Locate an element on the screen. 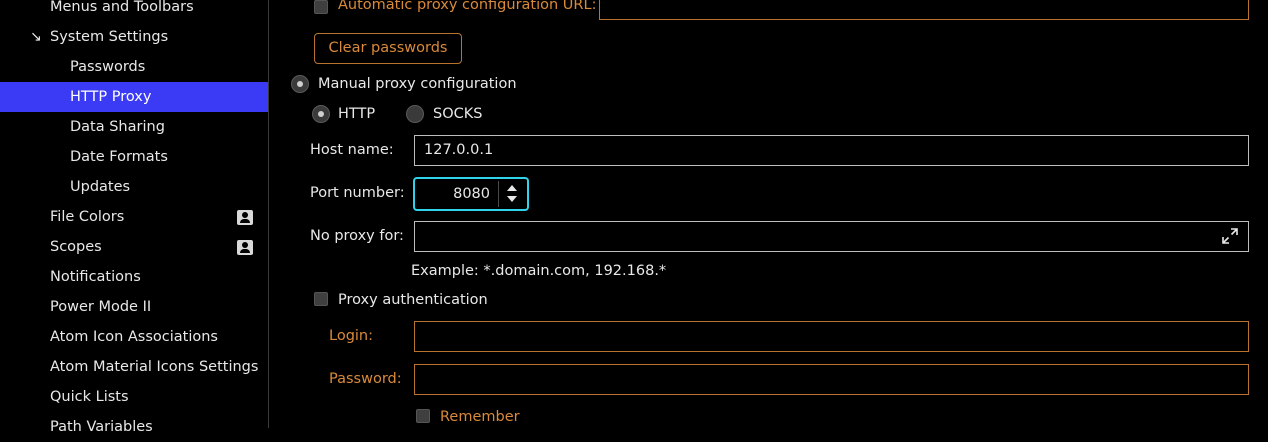  sidebar-item-quick-lists: Quick Lists is located at coordinates (134, 397).